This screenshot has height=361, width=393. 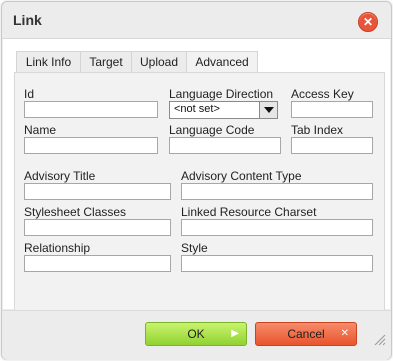 I want to click on tab-index-input, so click(x=332, y=145).